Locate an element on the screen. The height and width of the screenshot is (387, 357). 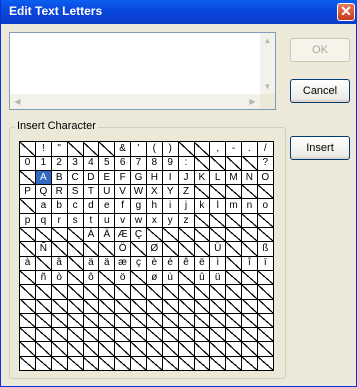
char-cell: î is located at coordinates (249, 263).